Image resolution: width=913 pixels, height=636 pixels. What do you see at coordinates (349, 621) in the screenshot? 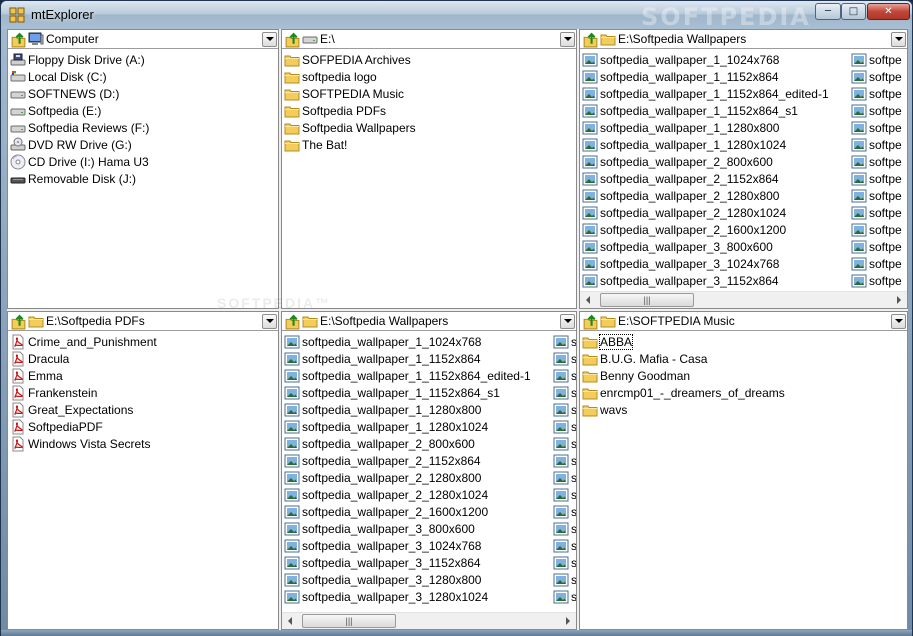
I see `scrollbar-thumb: |||` at bounding box center [349, 621].